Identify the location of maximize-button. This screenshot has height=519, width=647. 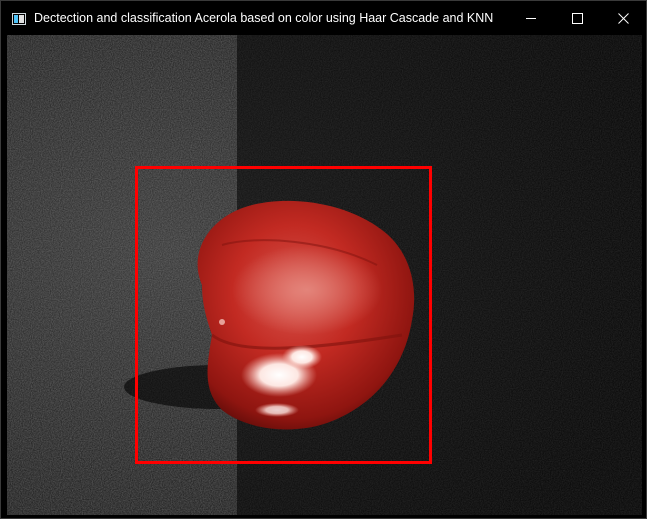
(577, 18).